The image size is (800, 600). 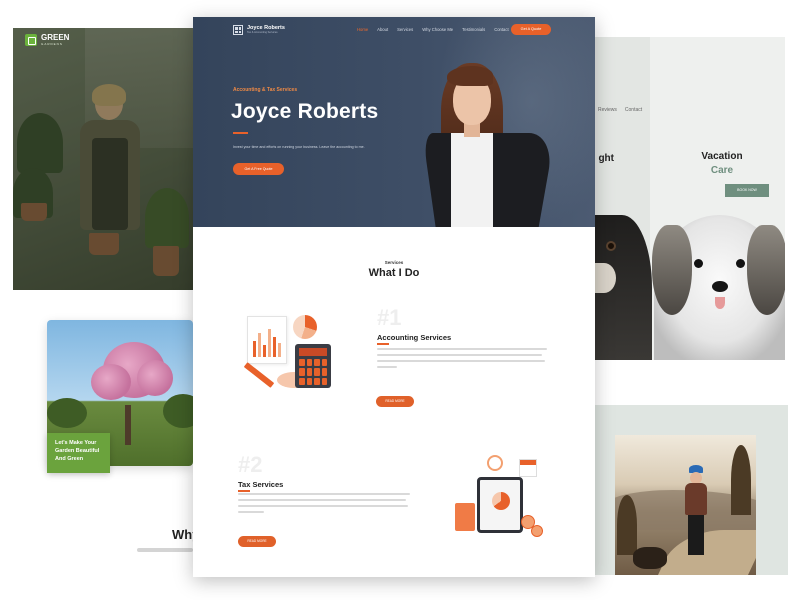 What do you see at coordinates (178, 411) in the screenshot?
I see `bush-right` at bounding box center [178, 411].